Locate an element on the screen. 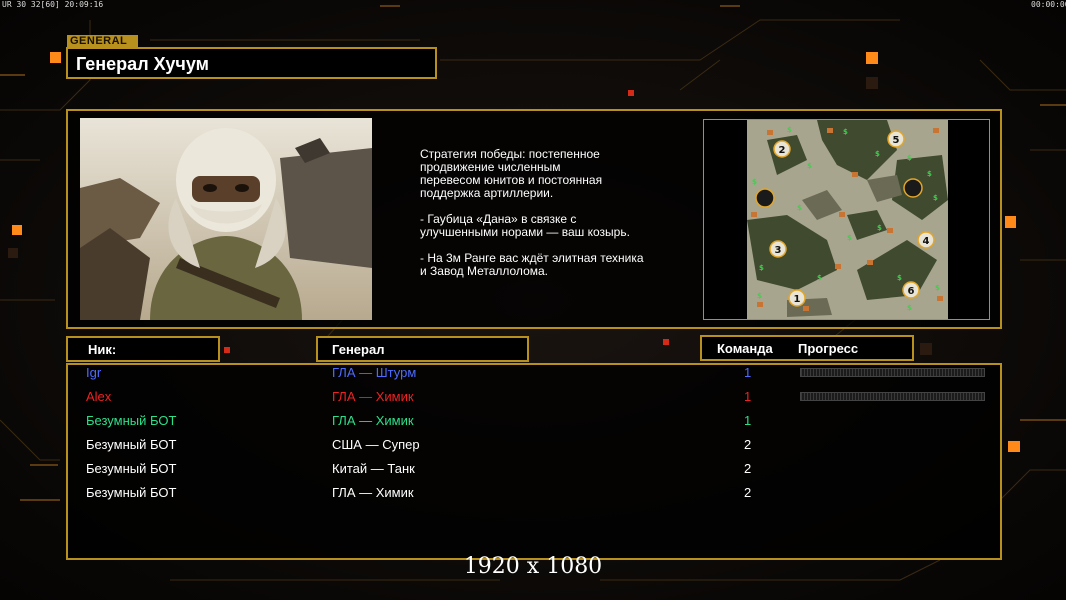  start-position-4: 4 is located at coordinates (926, 241).